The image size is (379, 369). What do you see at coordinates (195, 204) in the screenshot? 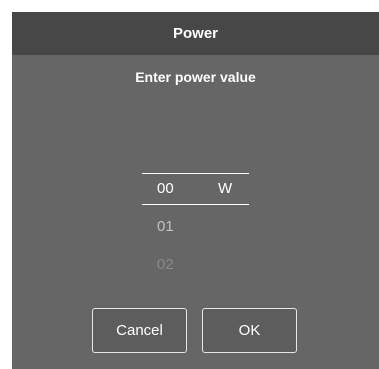
I see `picker-divider-bottom` at bounding box center [195, 204].